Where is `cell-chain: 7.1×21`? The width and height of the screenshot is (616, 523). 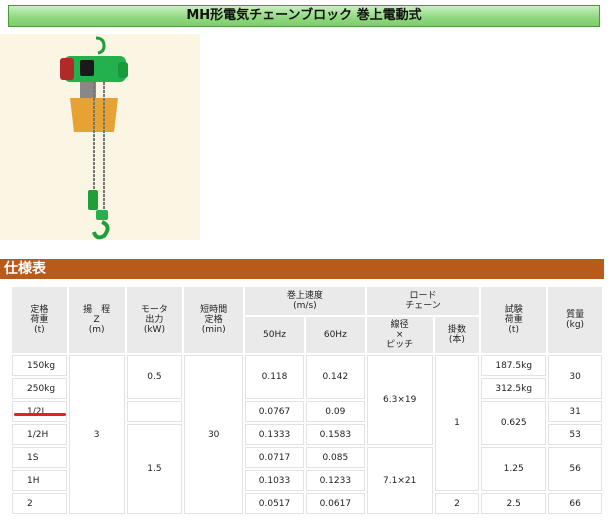 cell-chain: 7.1×21 is located at coordinates (399, 480).